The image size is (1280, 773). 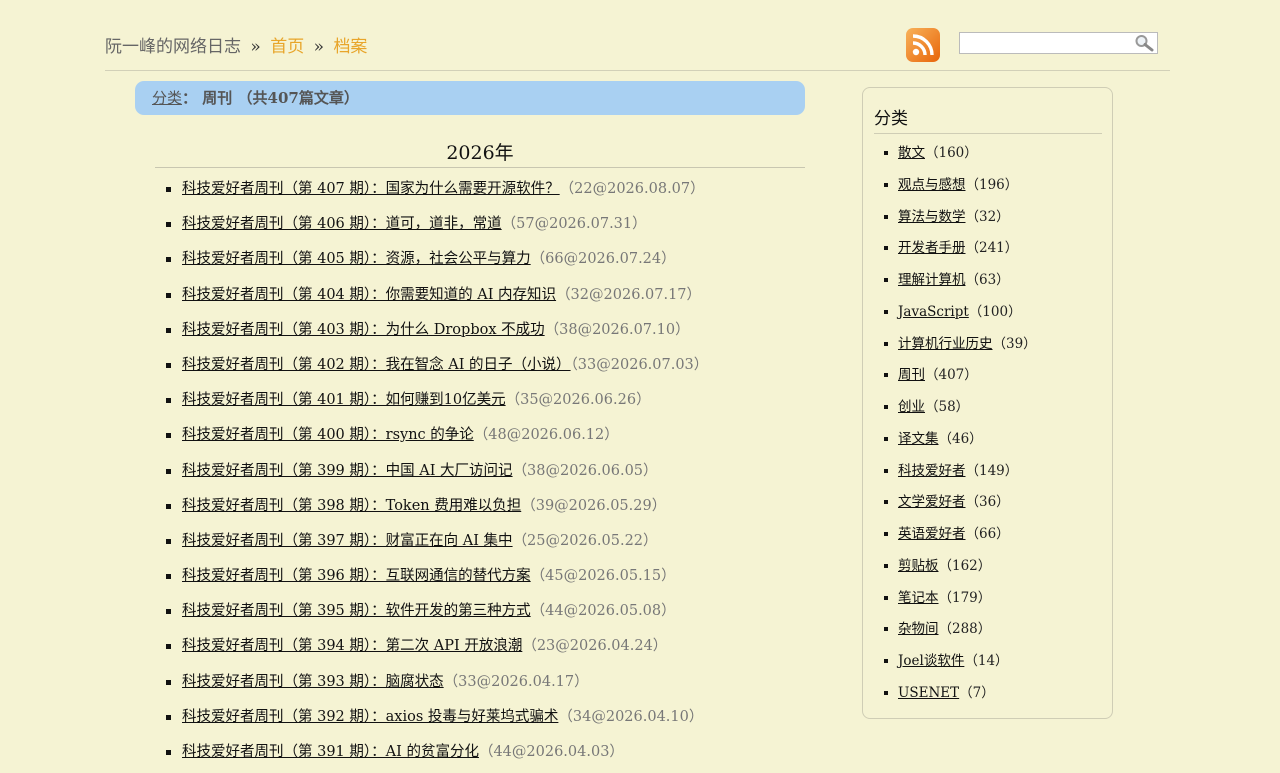 I want to click on sidebar-category-link: Joel谈软件, so click(x=931, y=661).